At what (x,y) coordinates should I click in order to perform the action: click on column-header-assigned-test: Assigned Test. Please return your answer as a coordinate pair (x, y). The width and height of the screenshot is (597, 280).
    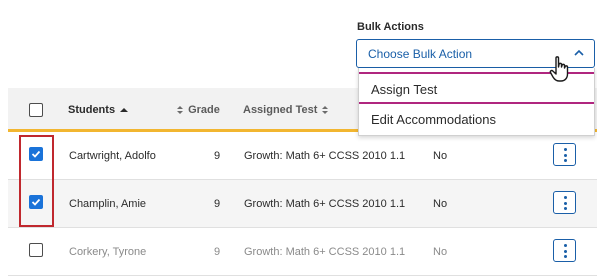
    Looking at the image, I should click on (286, 110).